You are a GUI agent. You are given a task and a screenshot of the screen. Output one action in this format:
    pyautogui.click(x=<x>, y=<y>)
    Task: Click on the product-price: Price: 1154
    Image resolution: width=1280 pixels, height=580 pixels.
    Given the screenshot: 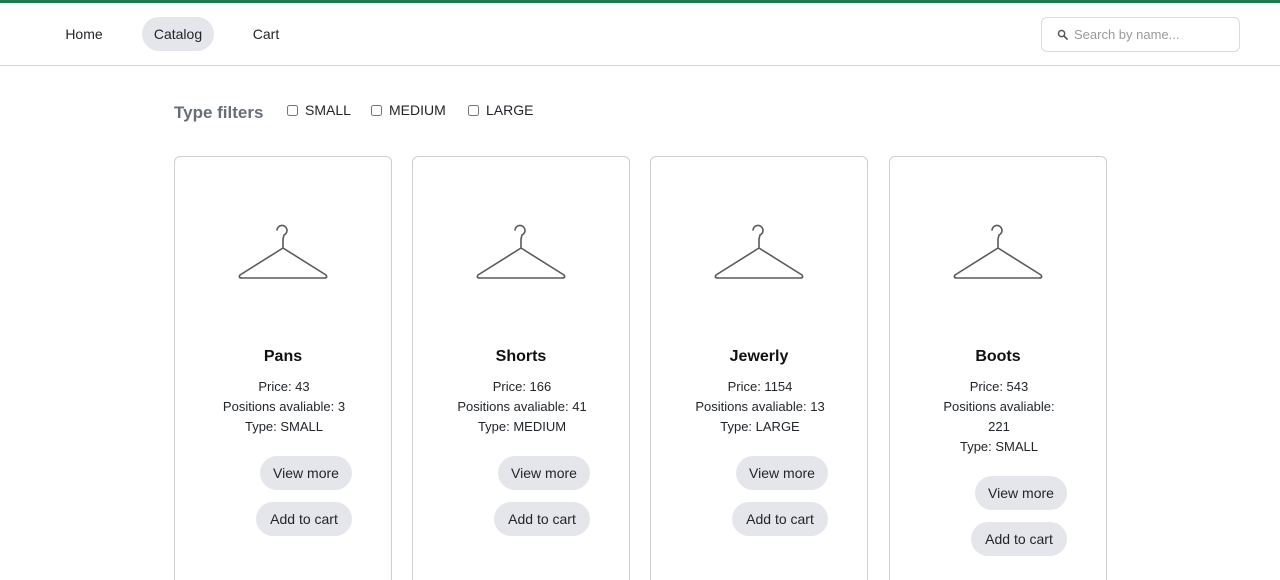 What is the action you would take?
    pyautogui.click(x=760, y=386)
    